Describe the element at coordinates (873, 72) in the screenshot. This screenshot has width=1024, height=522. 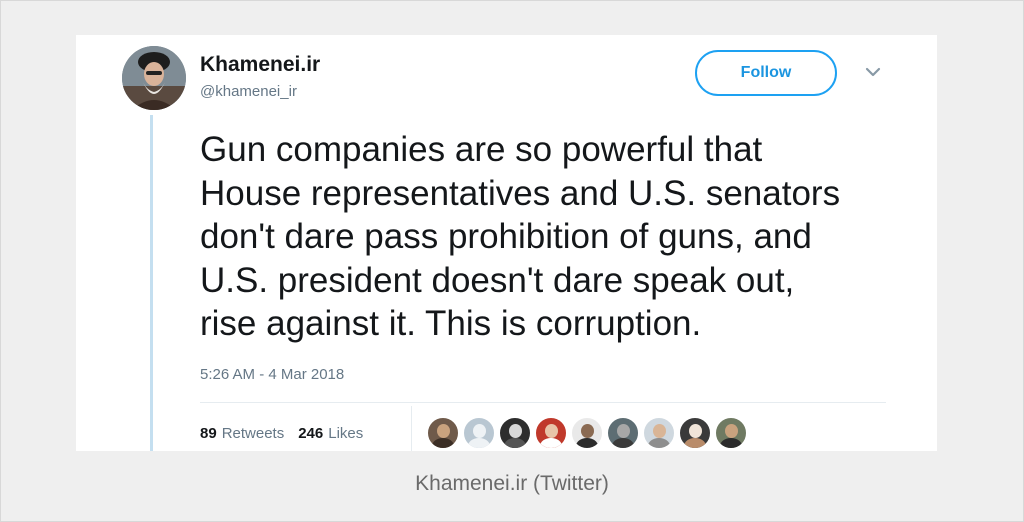
I see `chevron-down-icon` at that location.